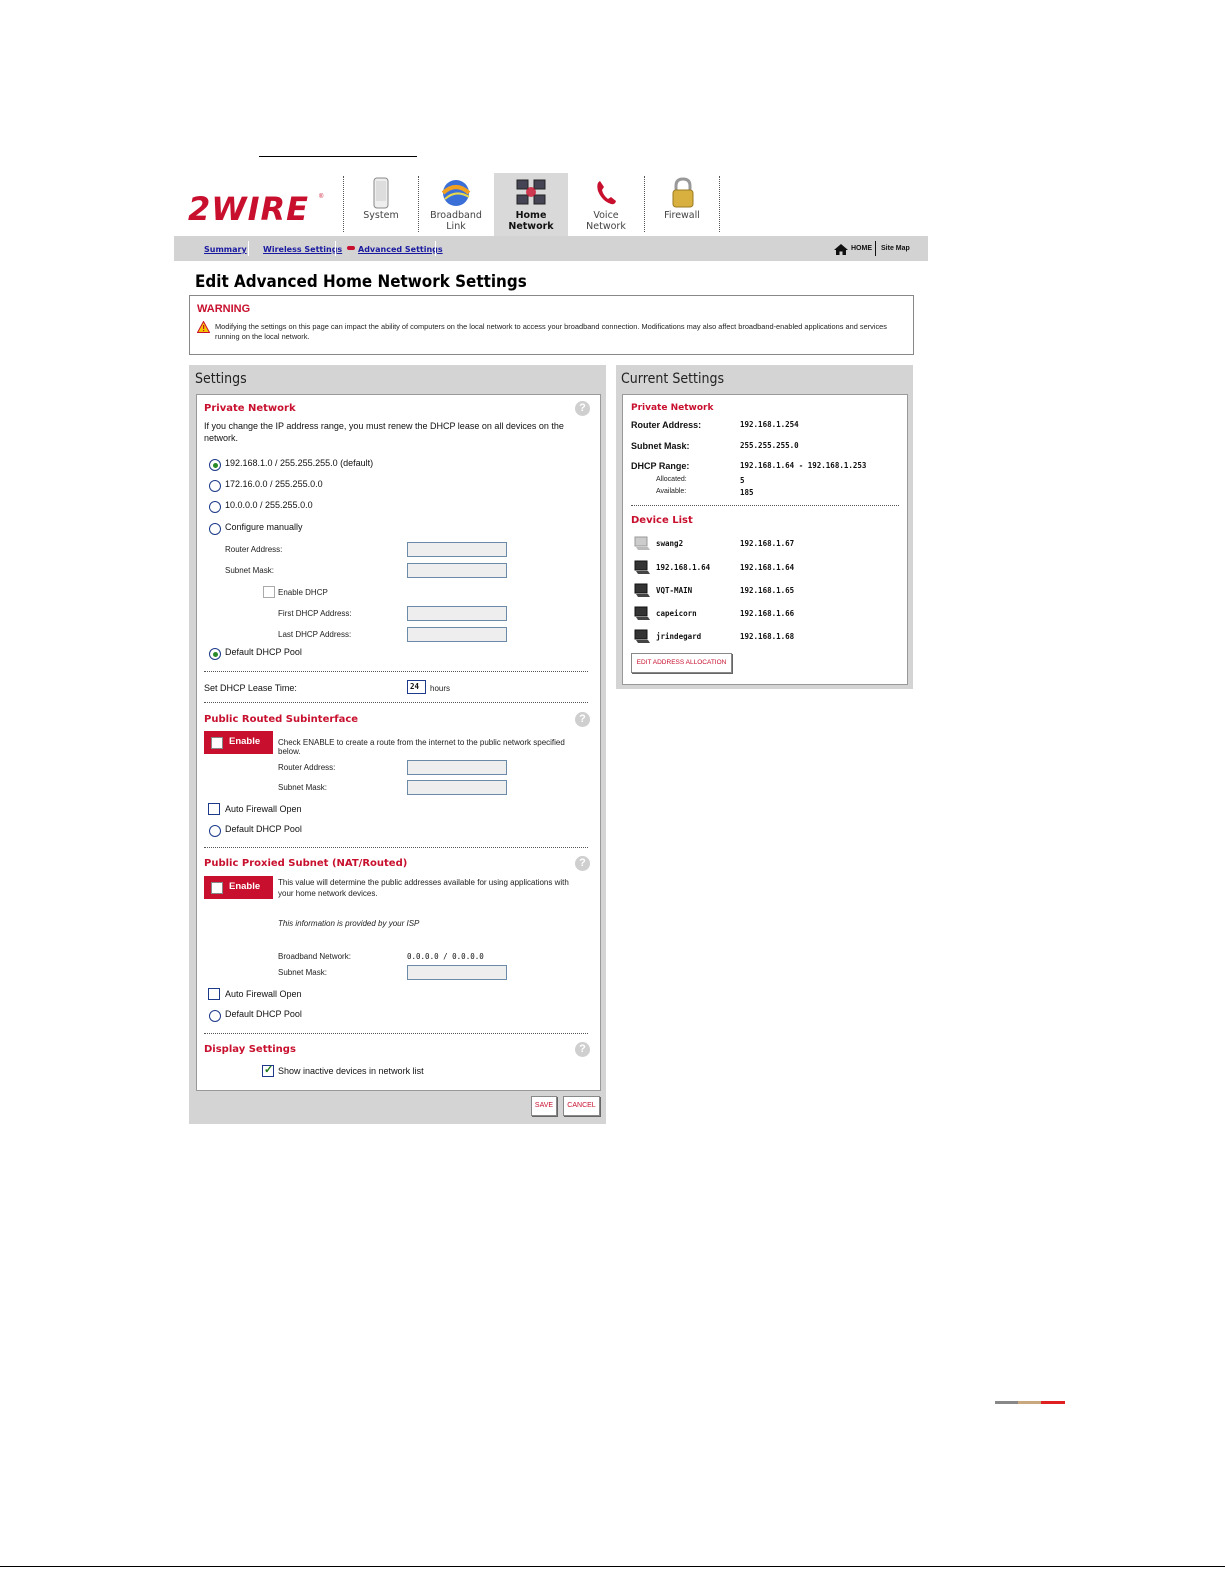 This screenshot has height=1585, width=1225. What do you see at coordinates (400, 249) in the screenshot?
I see `subnav-advanced-settings: Advanced Settings` at bounding box center [400, 249].